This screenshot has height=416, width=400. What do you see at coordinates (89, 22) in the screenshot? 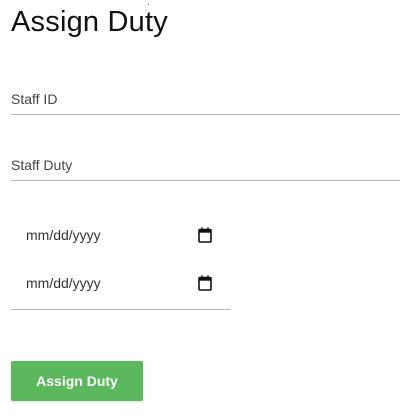
I see `page-title: Assign Duty` at bounding box center [89, 22].